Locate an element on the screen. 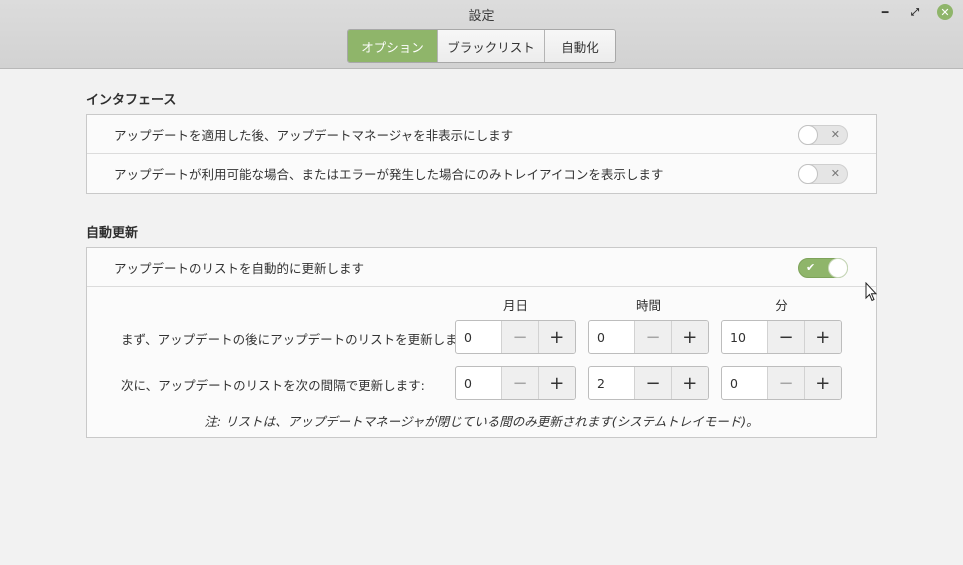 Image resolution: width=963 pixels, height=565 pixels. spinner-value: 2 is located at coordinates (612, 383).